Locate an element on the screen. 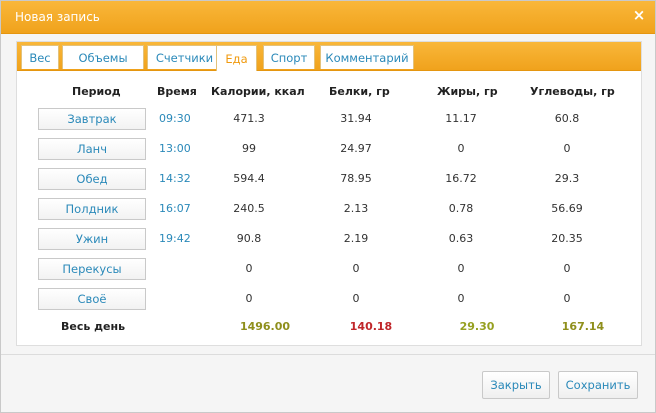 Image resolution: width=656 pixels, height=413 pixels. total-carbs: 167.14 is located at coordinates (583, 326).